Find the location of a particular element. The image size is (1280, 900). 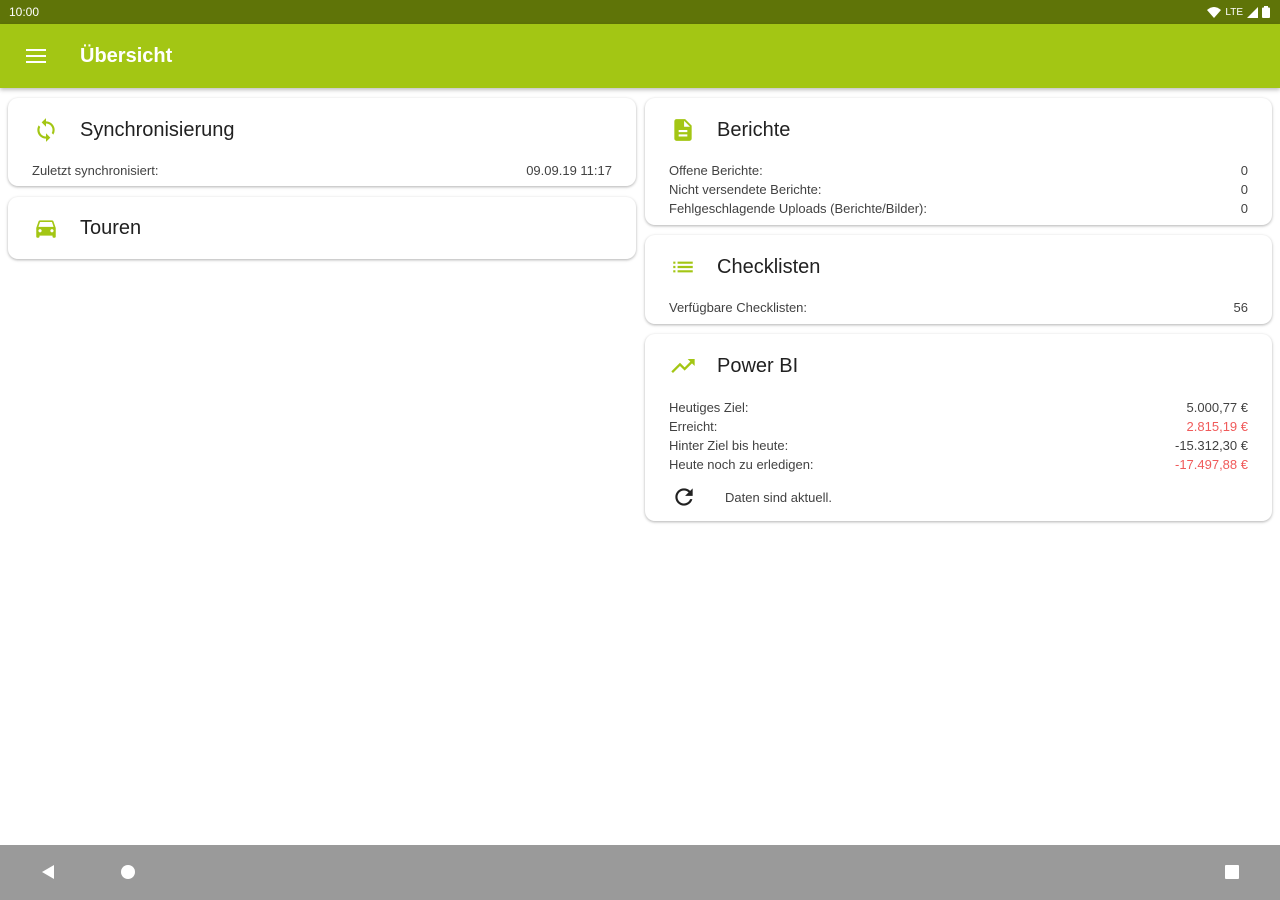

refresh-button is located at coordinates (684, 497).